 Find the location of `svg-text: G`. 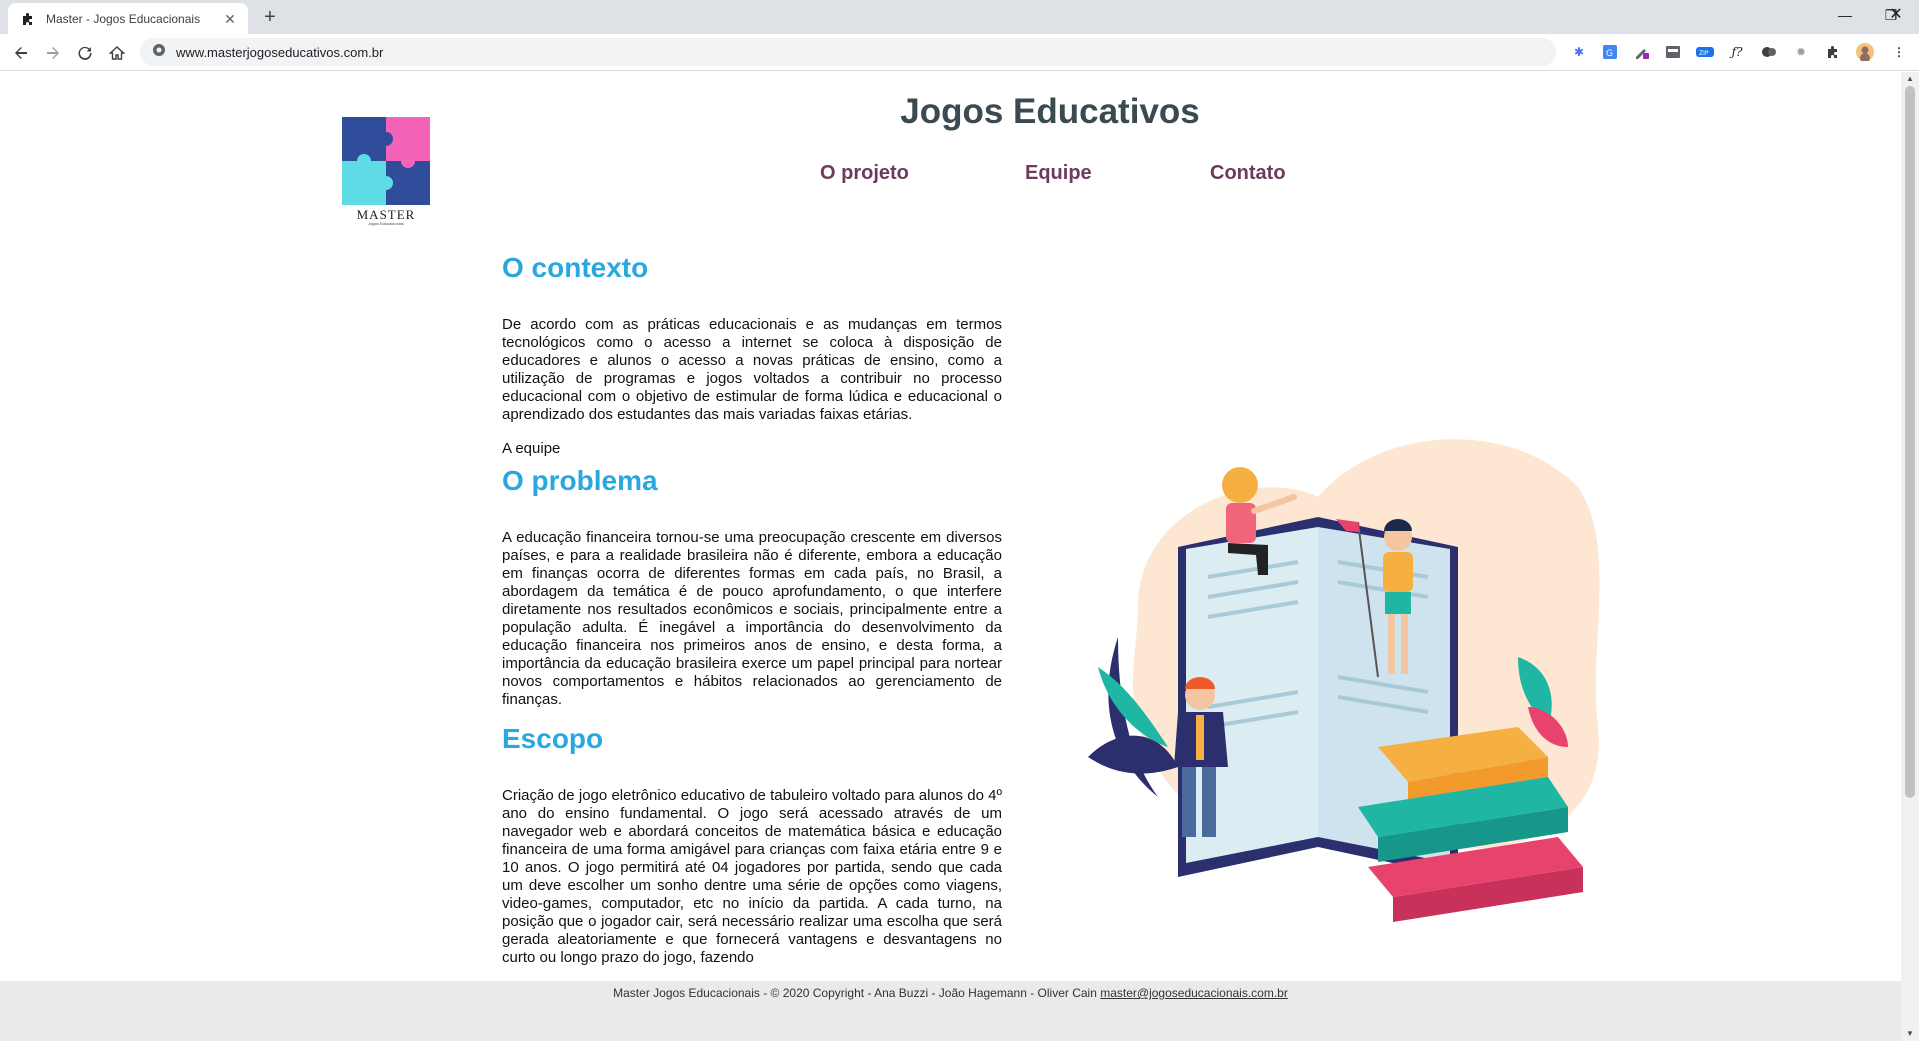

svg-text: G is located at coordinates (1609, 54).